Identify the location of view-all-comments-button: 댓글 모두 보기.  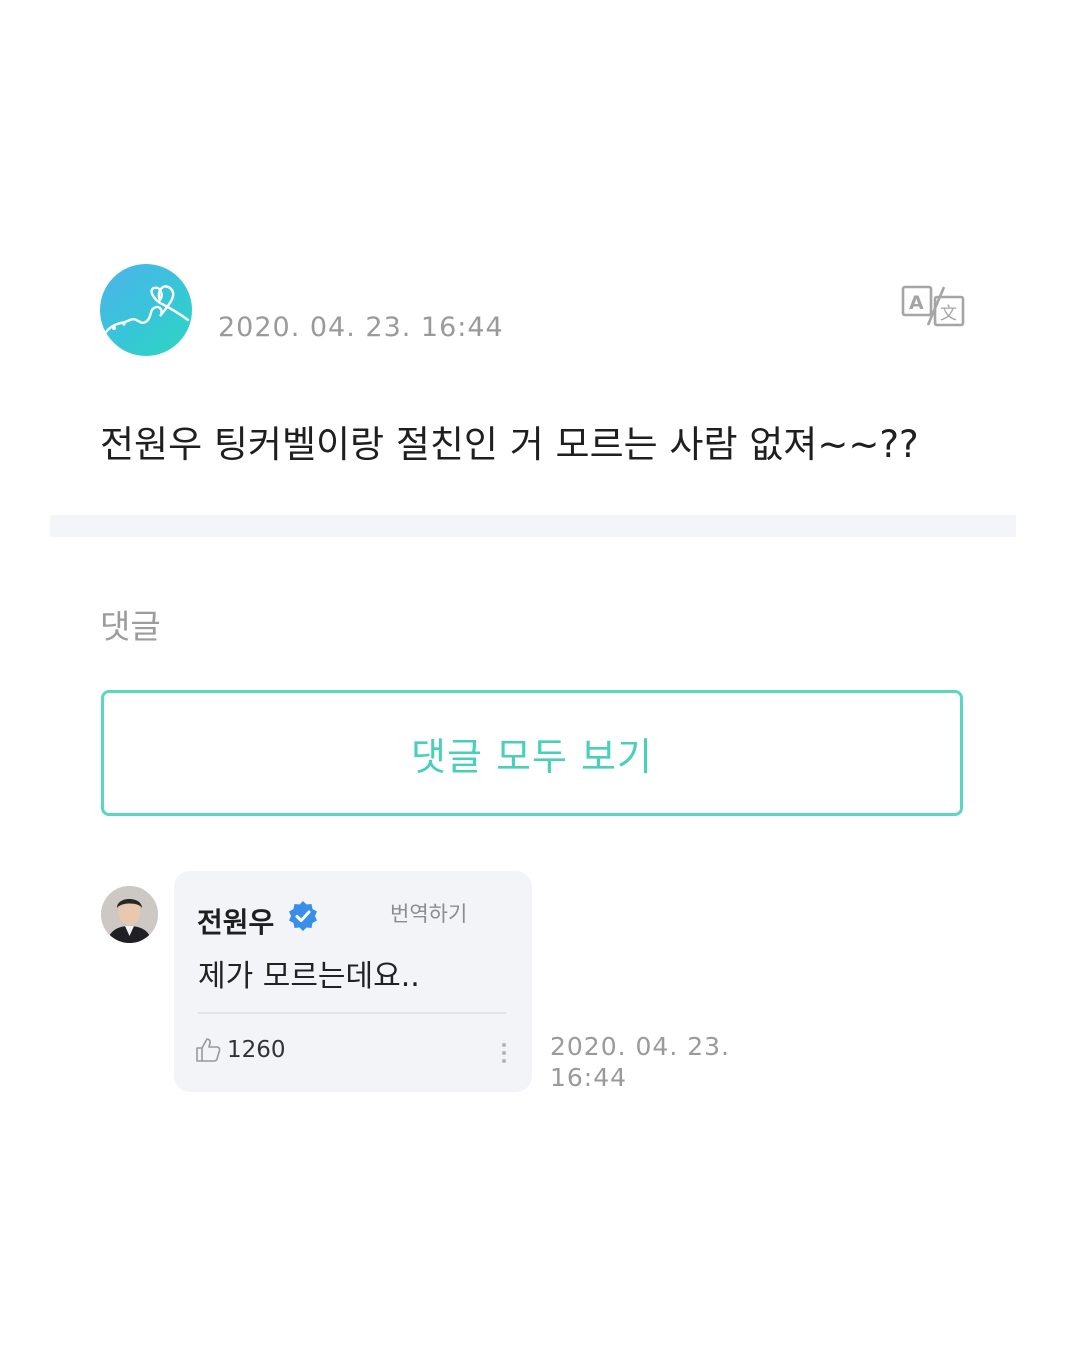
(532, 753).